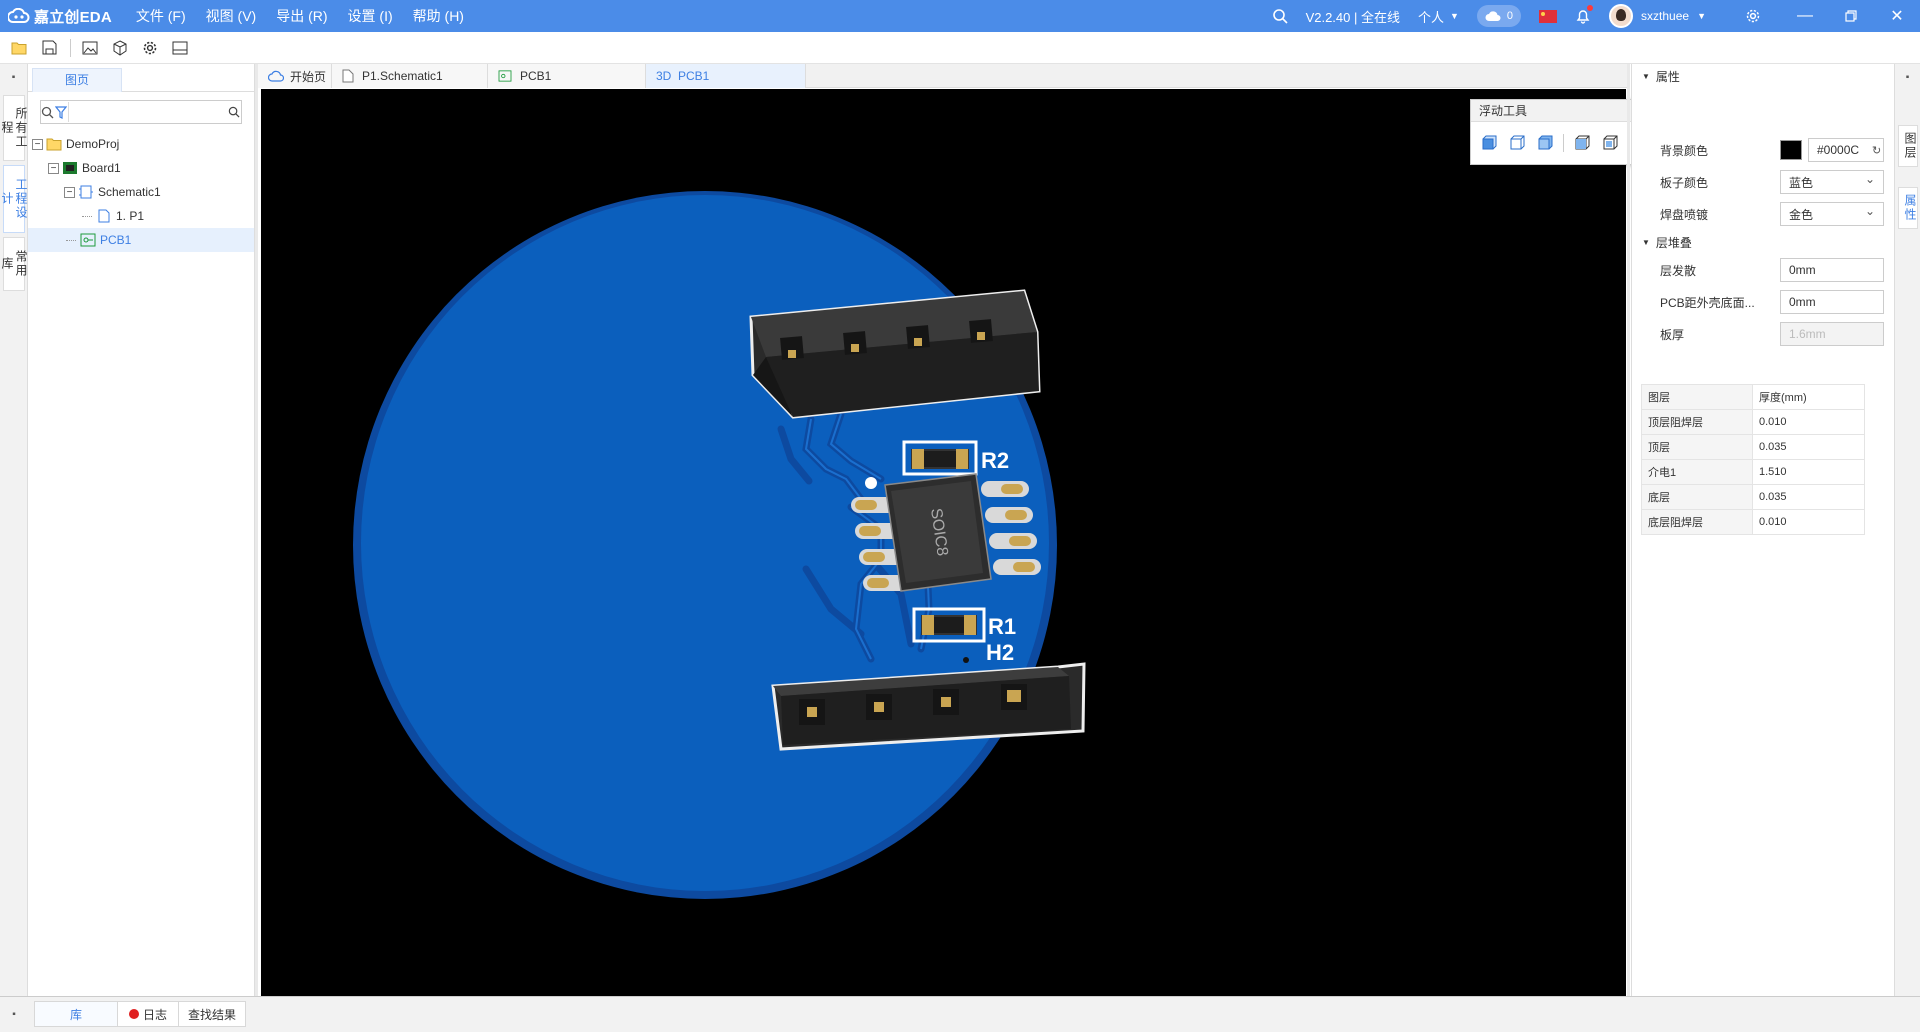 The height and width of the screenshot is (1032, 1920). I want to click on layer-spread-input: 0mm, so click(1832, 270).